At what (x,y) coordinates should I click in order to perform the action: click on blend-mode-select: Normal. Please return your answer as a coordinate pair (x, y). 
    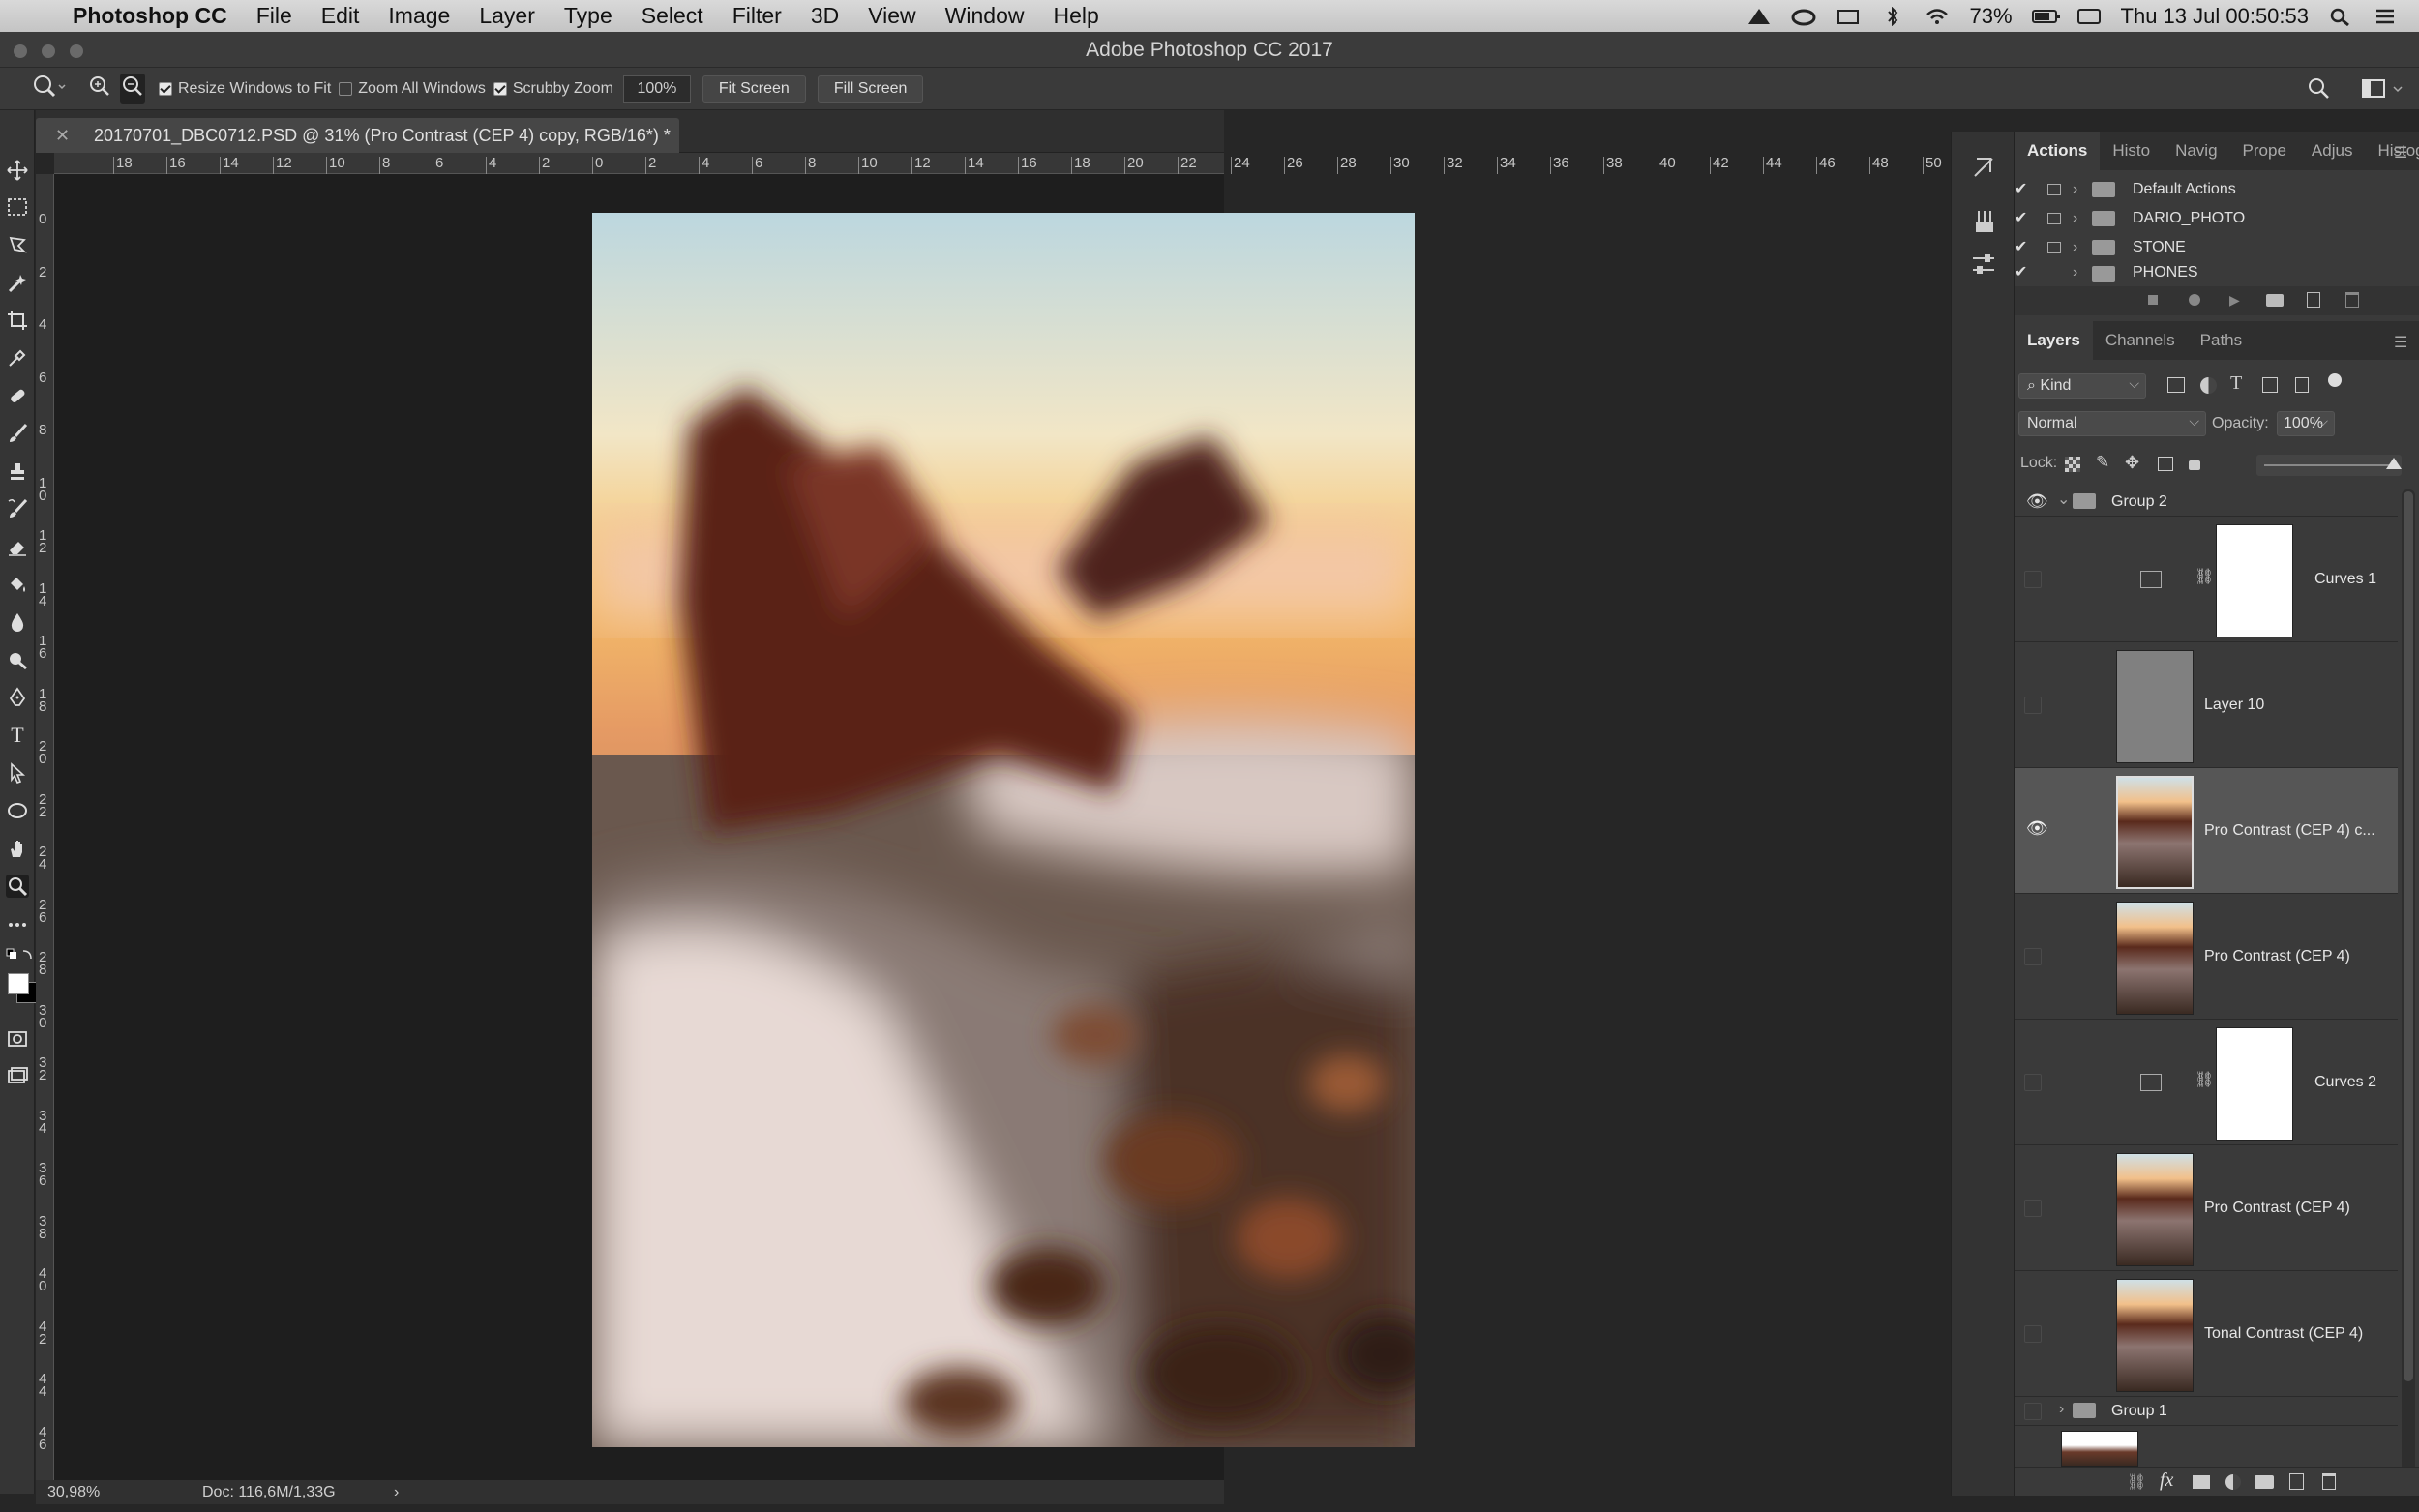
    Looking at the image, I should click on (2112, 423).